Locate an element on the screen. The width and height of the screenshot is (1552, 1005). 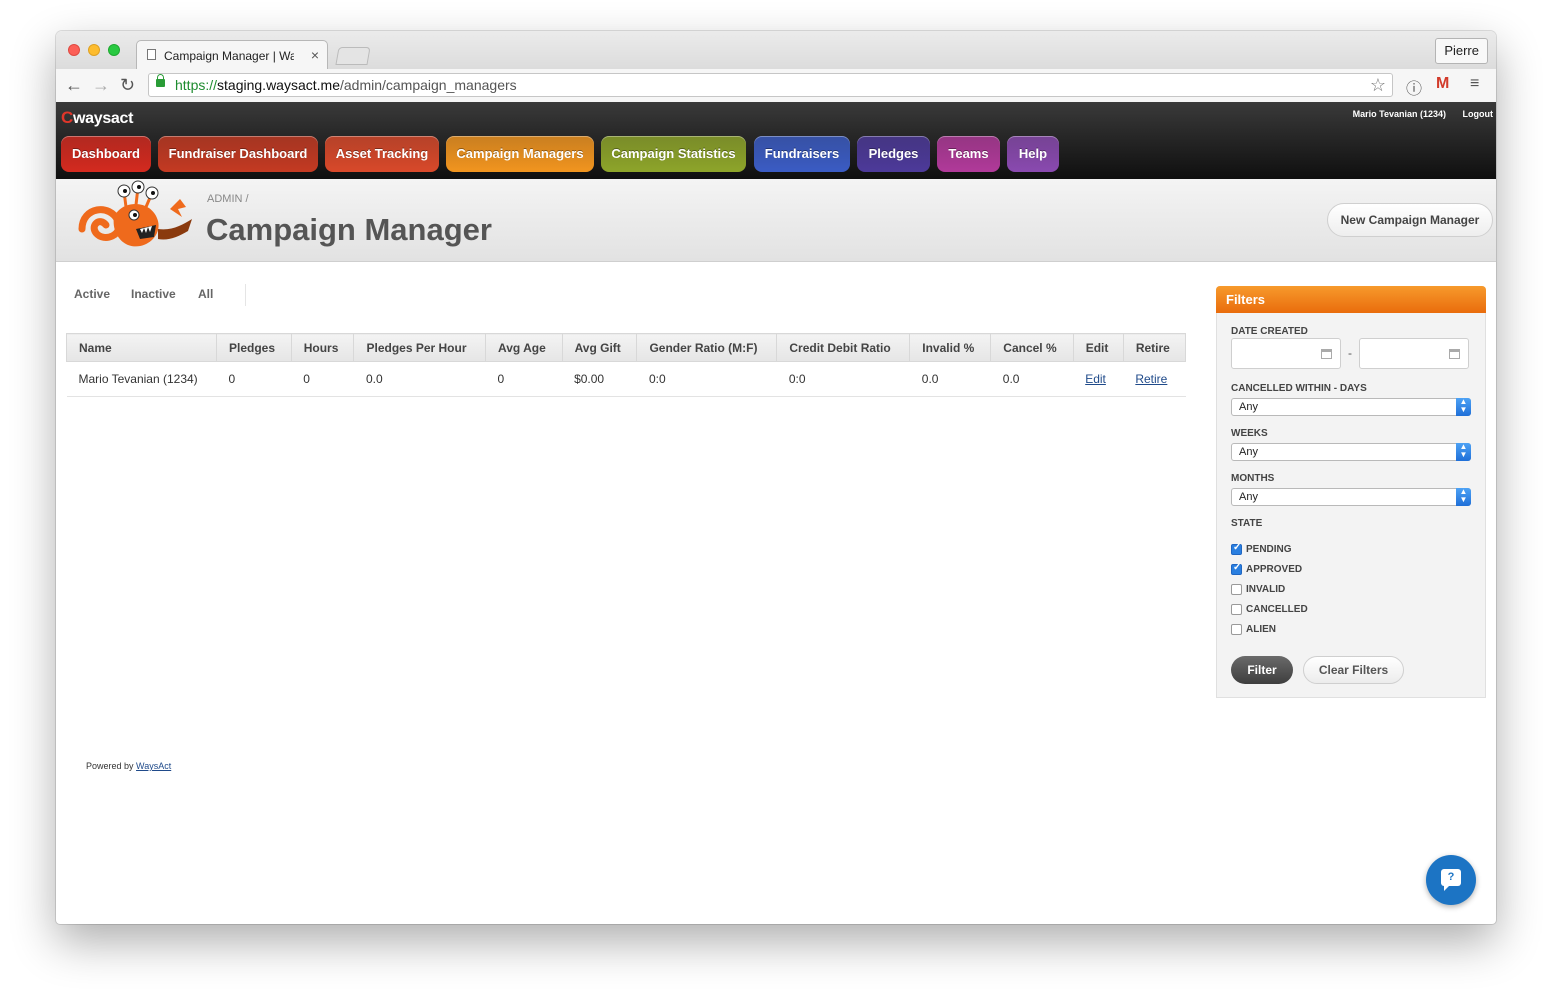
mascot-logo is located at coordinates (135, 213).